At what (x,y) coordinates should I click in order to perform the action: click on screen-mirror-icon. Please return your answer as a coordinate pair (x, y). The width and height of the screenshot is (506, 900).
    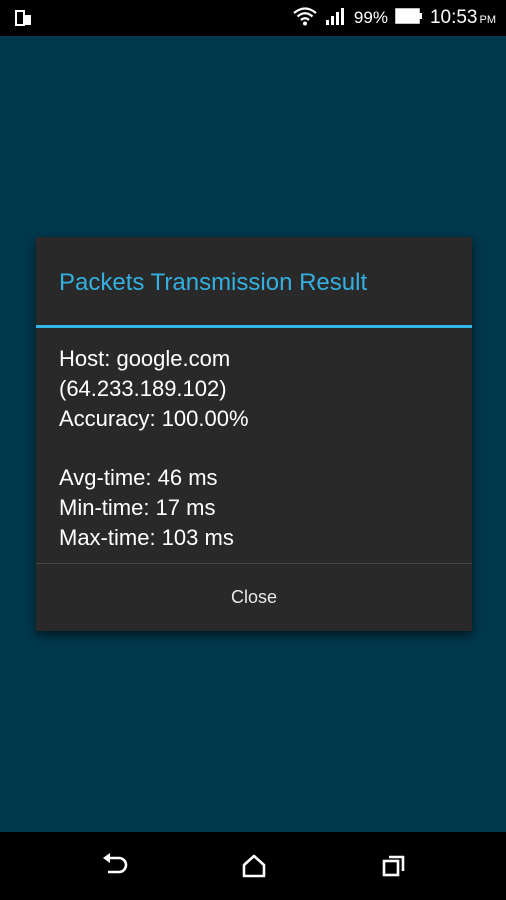
    Looking at the image, I should click on (24, 20).